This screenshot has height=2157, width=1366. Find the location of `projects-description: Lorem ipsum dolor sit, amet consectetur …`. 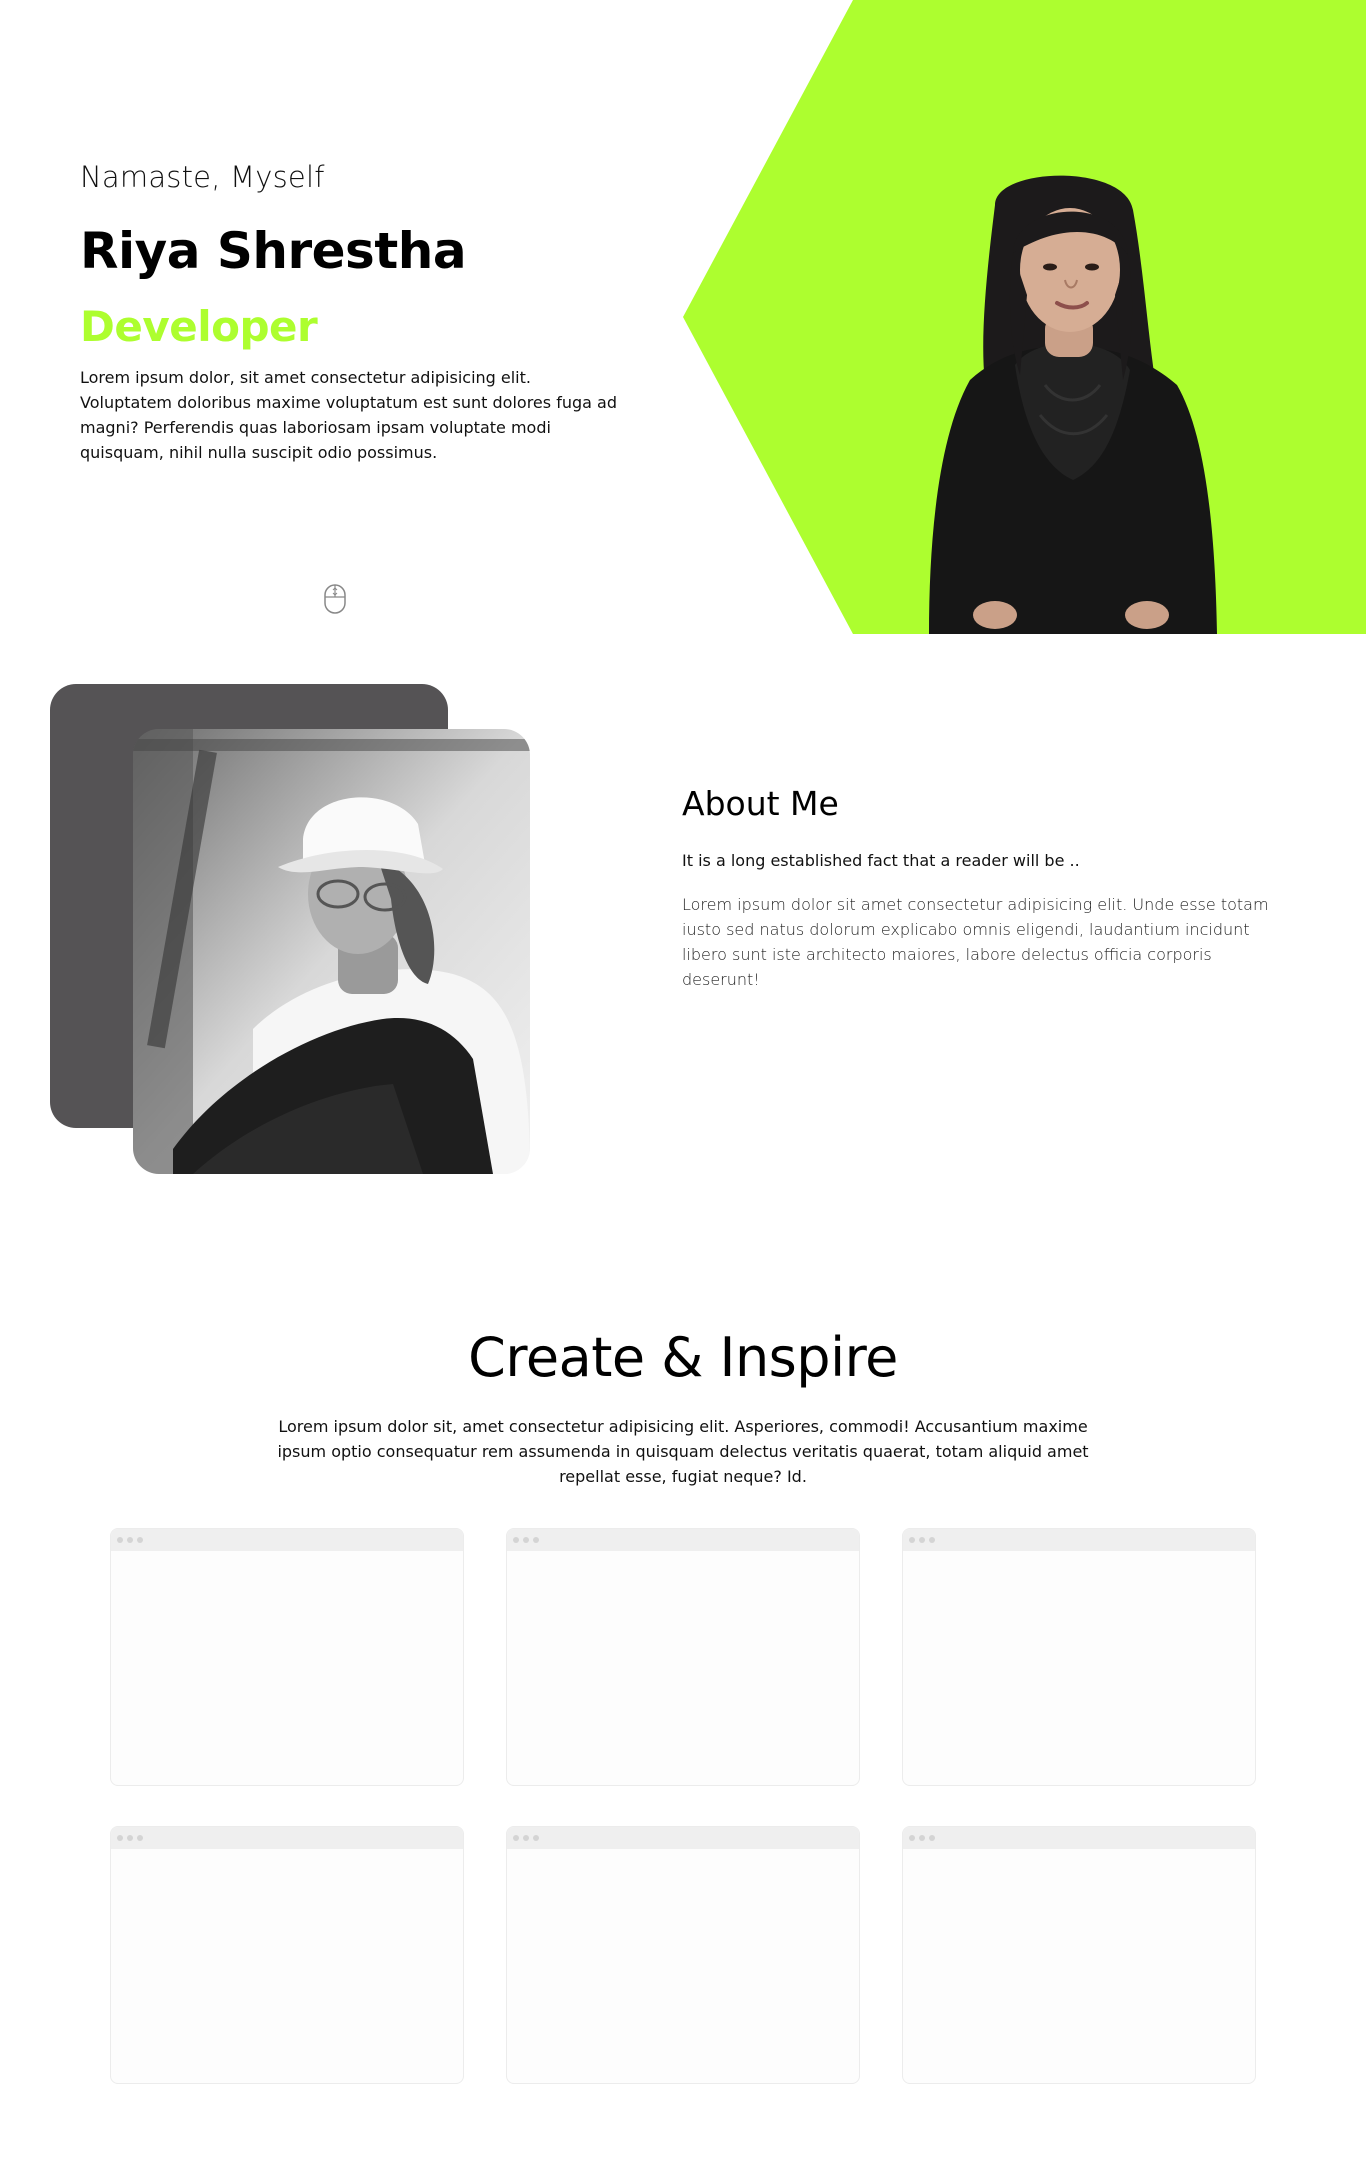

projects-description: Lorem ipsum dolor sit, amet consectetur … is located at coordinates (683, 1451).